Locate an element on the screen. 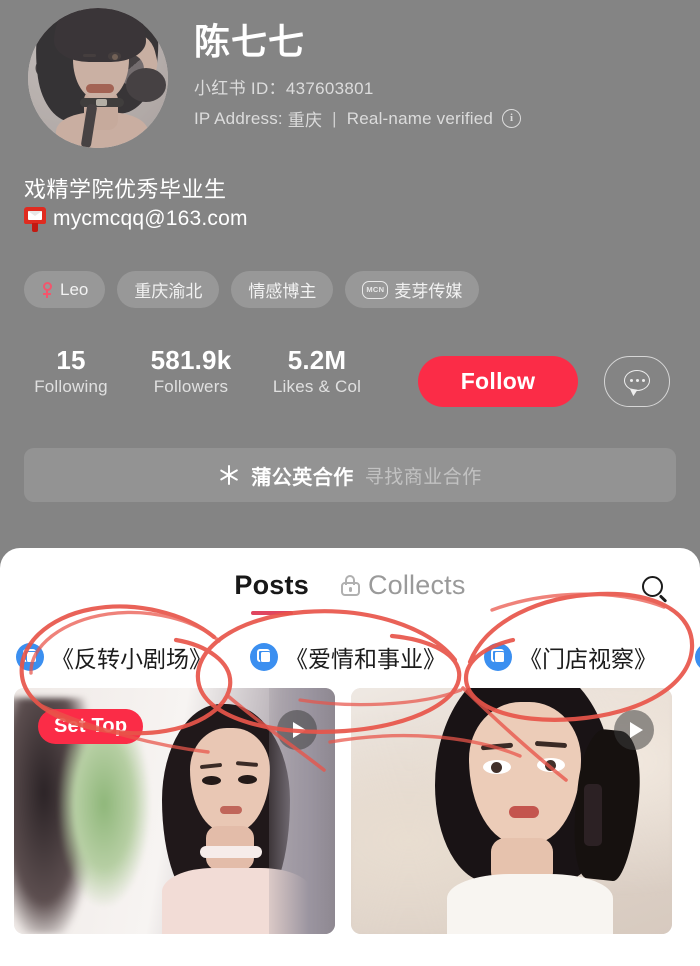 The width and height of the screenshot is (700, 966). user-id-row: 小红书 ID：437603801 is located at coordinates (284, 86).